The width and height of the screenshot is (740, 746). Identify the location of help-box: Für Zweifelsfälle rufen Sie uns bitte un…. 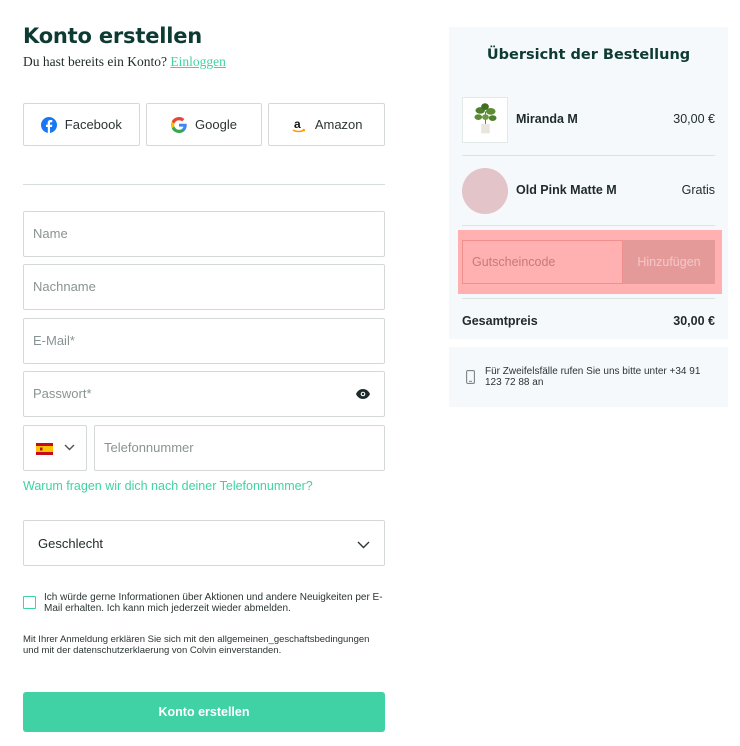
(588, 377).